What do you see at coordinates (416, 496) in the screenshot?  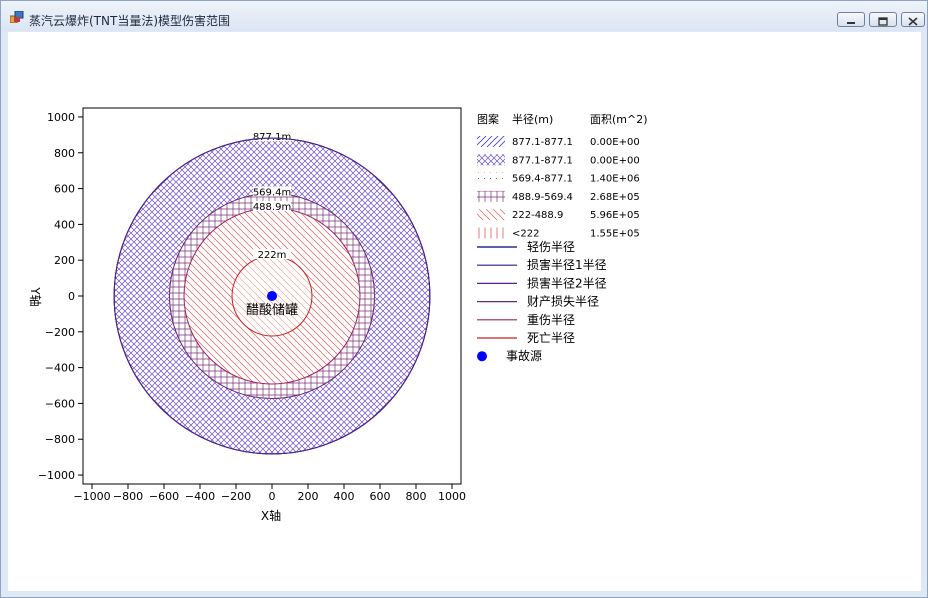 I see `x-tick-label: 800` at bounding box center [416, 496].